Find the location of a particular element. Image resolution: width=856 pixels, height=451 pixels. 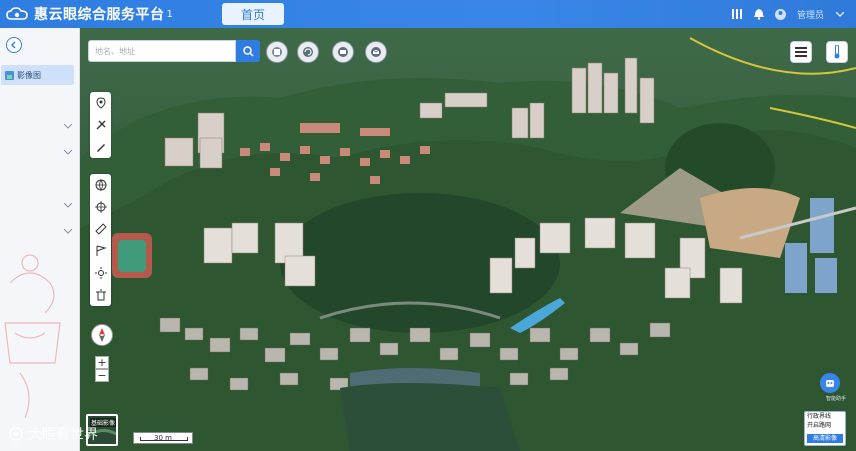

thermometer-button is located at coordinates (837, 52).